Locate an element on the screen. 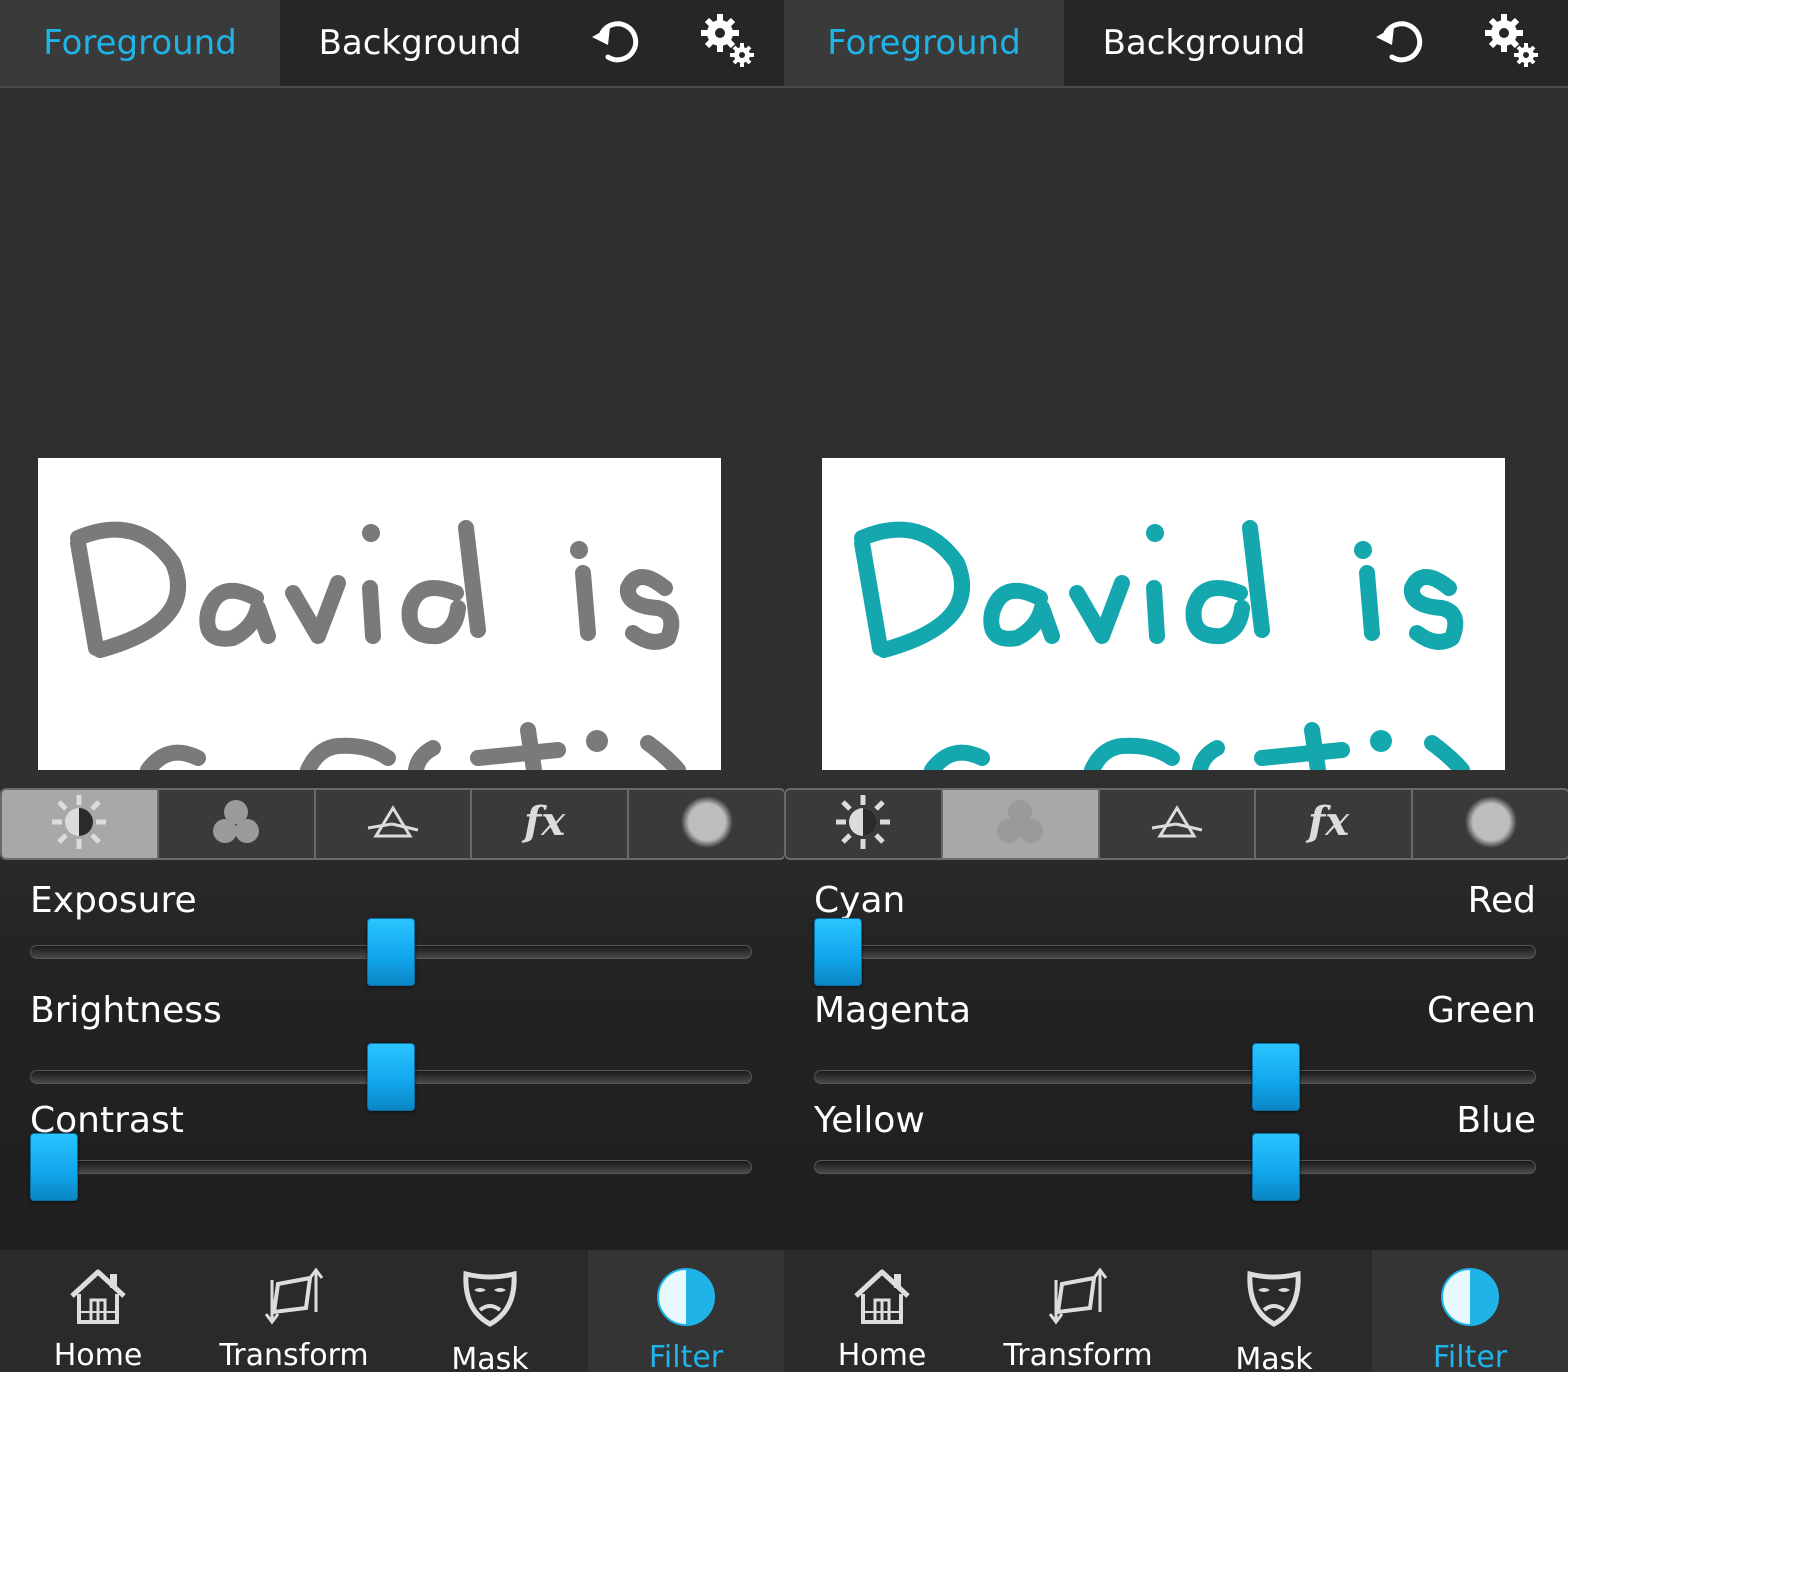  slider-label: Yellow is located at coordinates (869, 1120).